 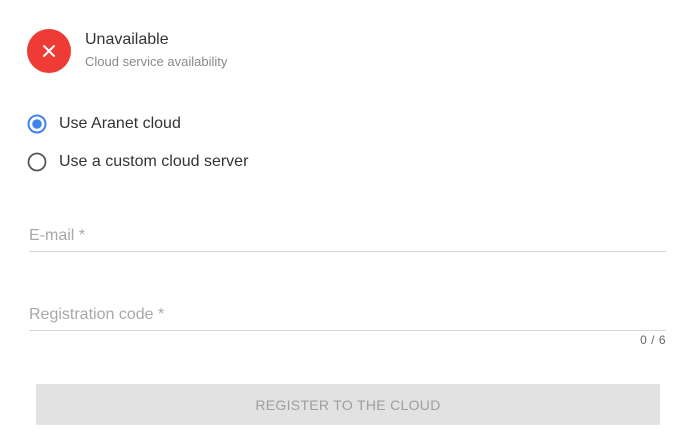 What do you see at coordinates (156, 50) in the screenshot?
I see `status-text: Unavailable Cloud service availability` at bounding box center [156, 50].